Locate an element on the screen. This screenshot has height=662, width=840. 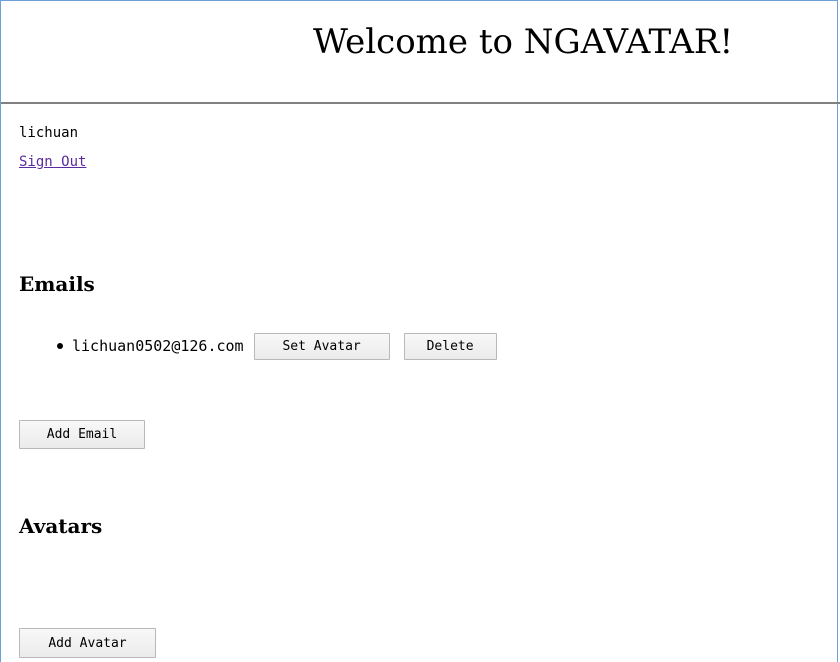
bullet-icon is located at coordinates (60, 346).